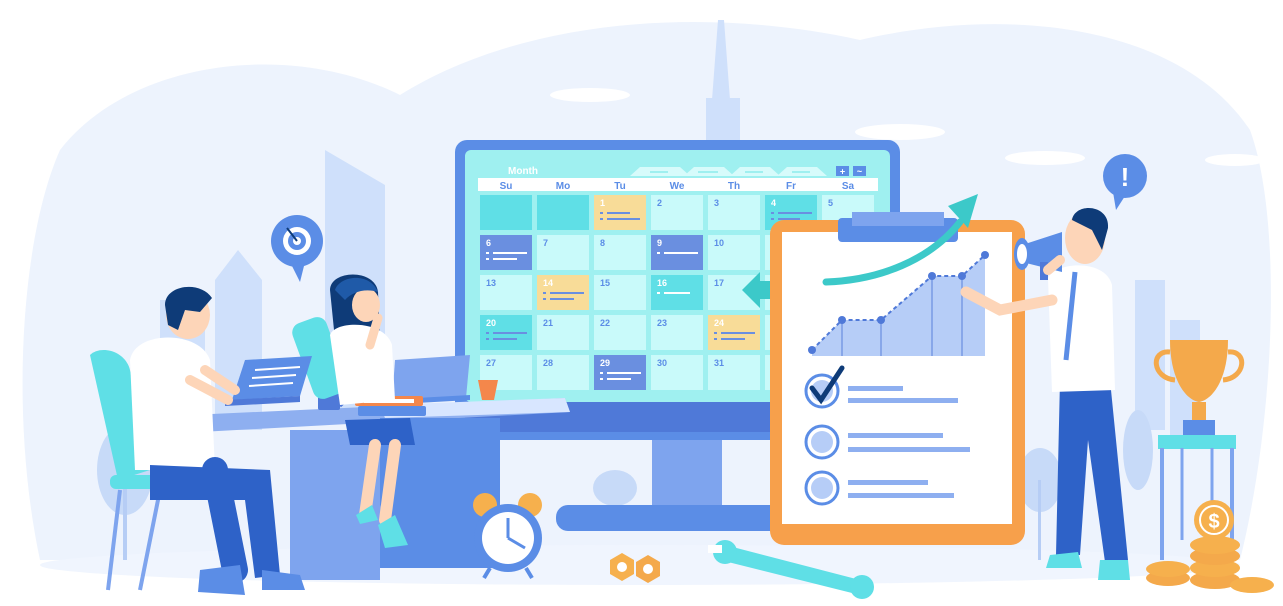 This screenshot has width=1283, height=606. What do you see at coordinates (662, 363) in the screenshot?
I see `day-number: 30` at bounding box center [662, 363].